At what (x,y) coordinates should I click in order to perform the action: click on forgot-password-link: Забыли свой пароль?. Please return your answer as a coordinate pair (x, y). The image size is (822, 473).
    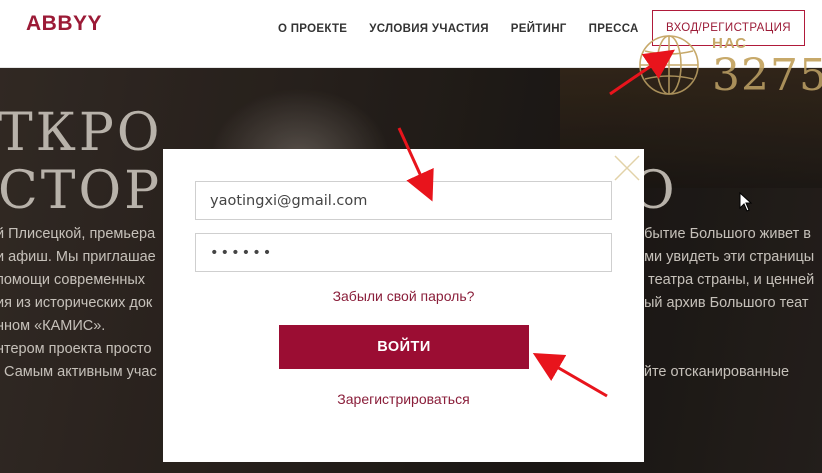
    Looking at the image, I should click on (403, 296).